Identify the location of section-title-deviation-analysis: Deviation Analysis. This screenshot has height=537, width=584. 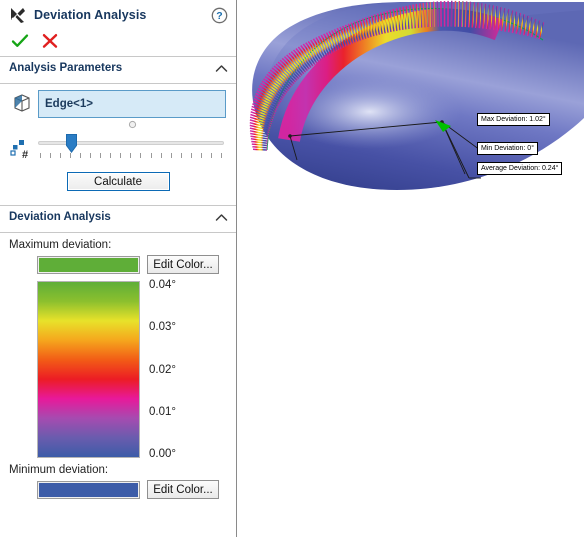
(60, 217).